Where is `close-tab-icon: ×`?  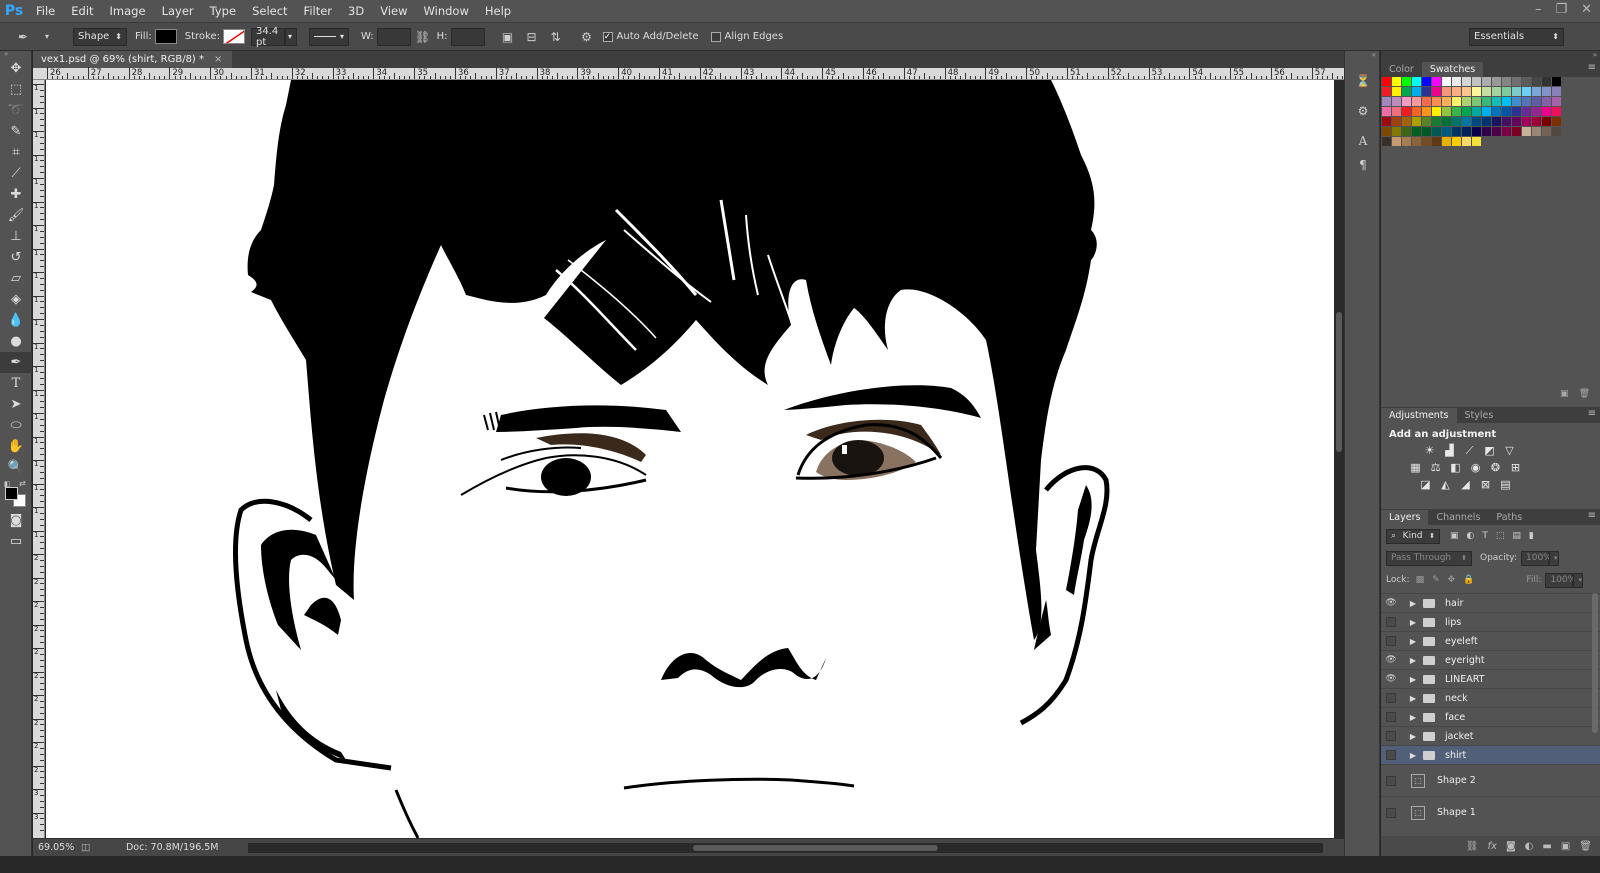 close-tab-icon: × is located at coordinates (218, 59).